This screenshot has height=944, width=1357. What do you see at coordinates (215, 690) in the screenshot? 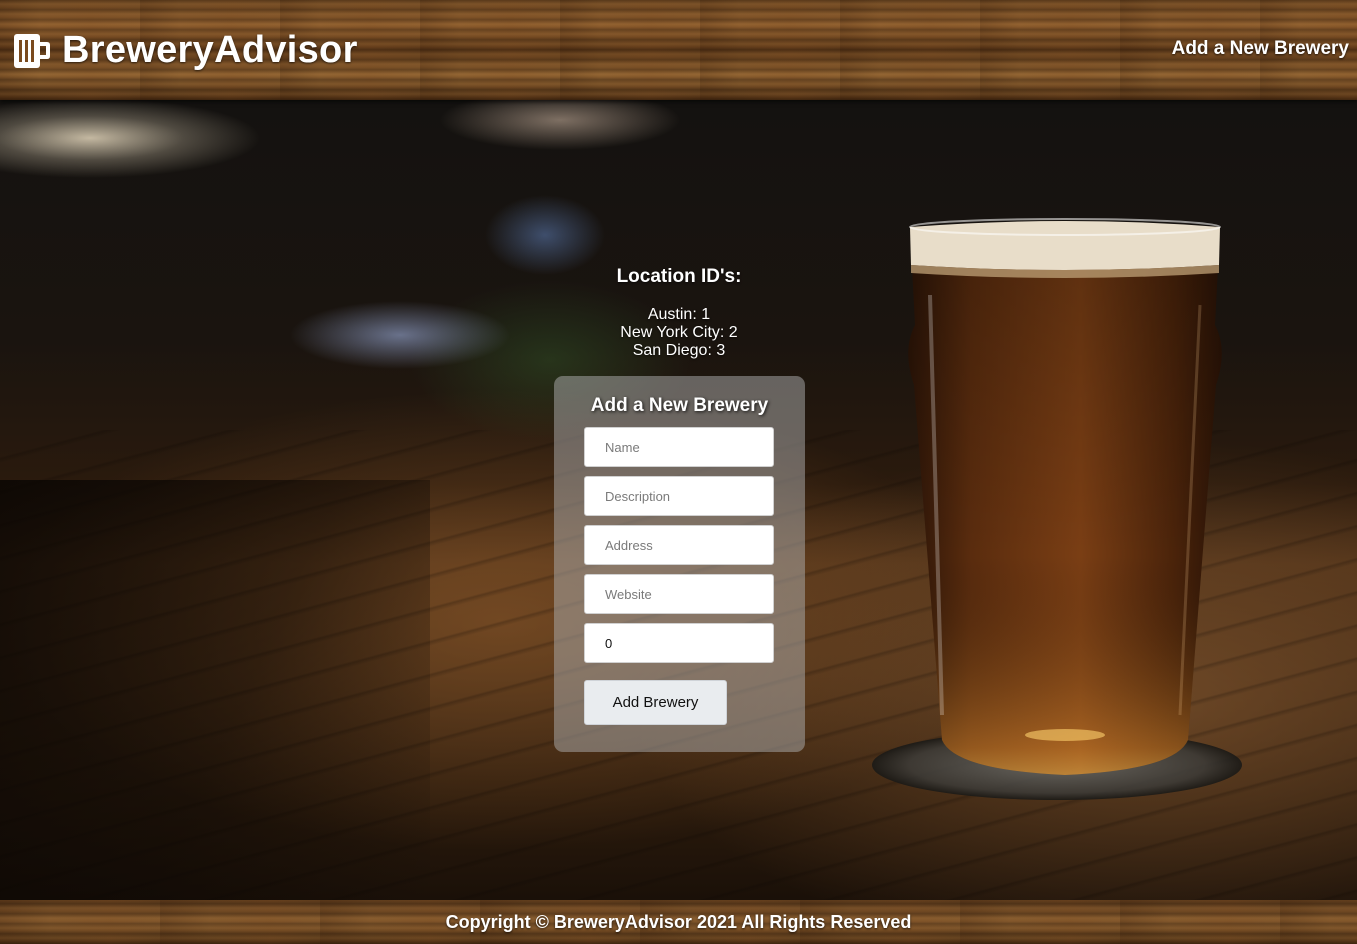
I see `background-shadow` at bounding box center [215, 690].